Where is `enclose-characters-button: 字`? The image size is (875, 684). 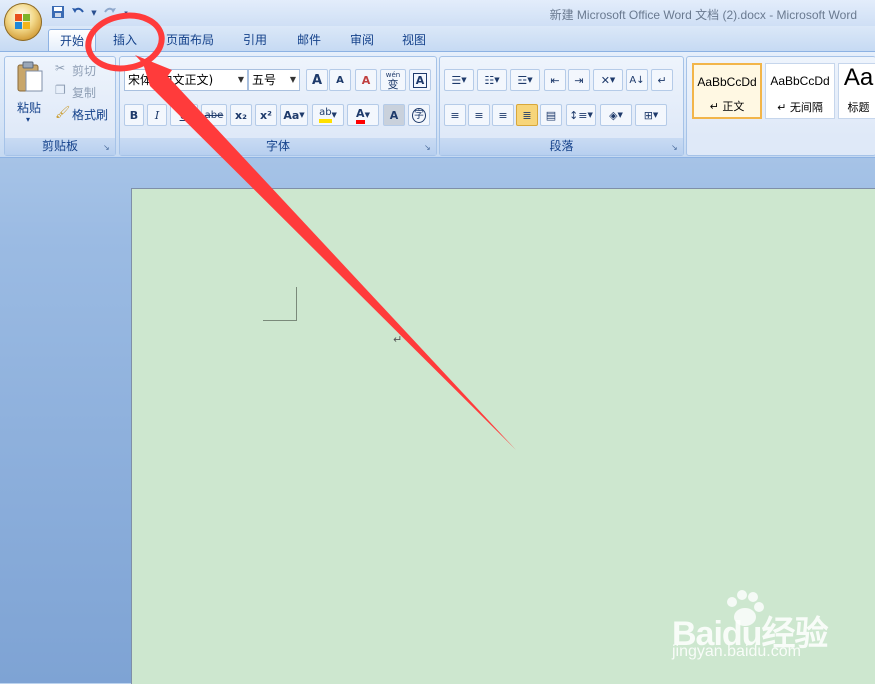
enclose-characters-button: 字 is located at coordinates (419, 115).